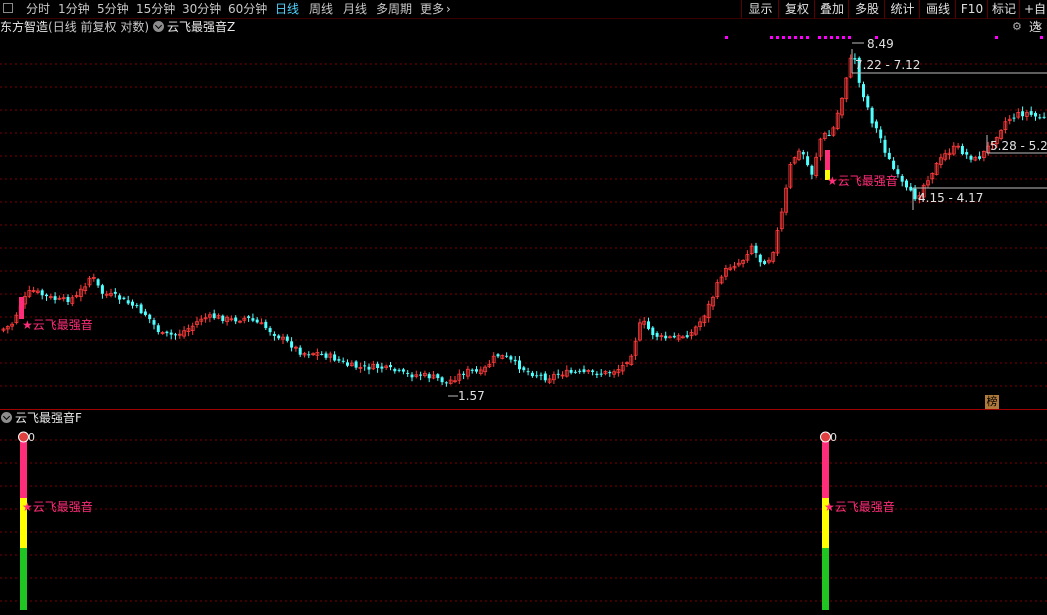 The height and width of the screenshot is (615, 1047). I want to click on toolbar-button-8: +自选, so click(1033, 17).